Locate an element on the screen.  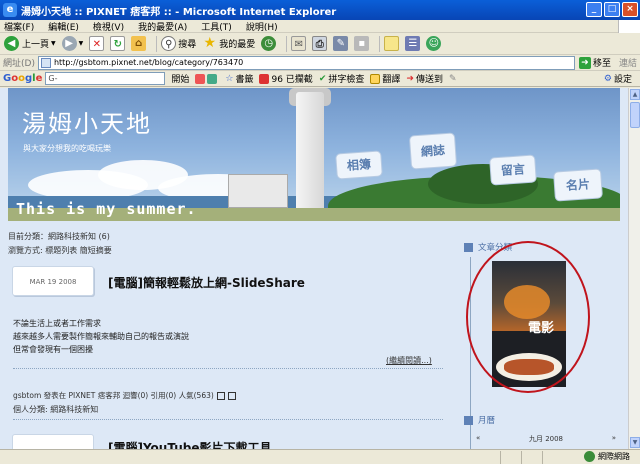
back-button: ◀ 上一頁 ▼ is located at coordinates (30, 43).